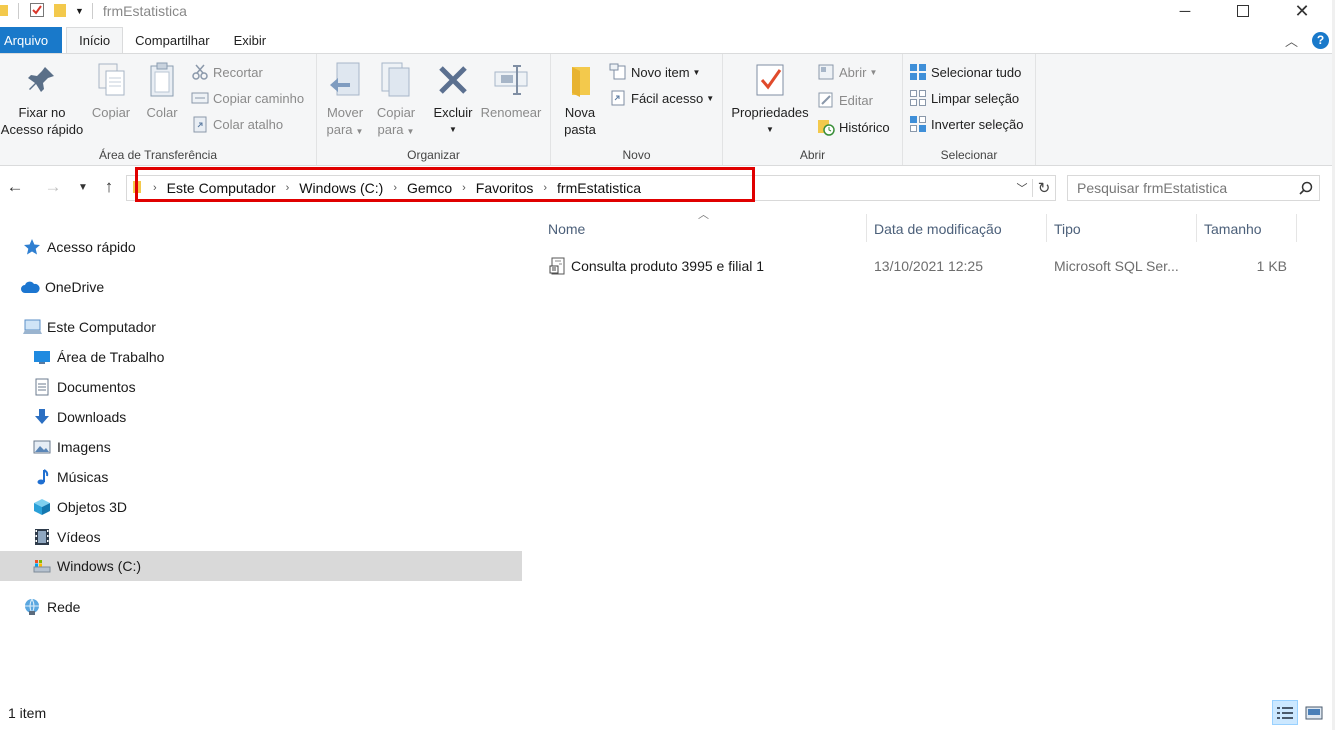 This screenshot has height=730, width=1335. Describe the element at coordinates (92, 417) in the screenshot. I see `nav-label: Downloads` at that location.